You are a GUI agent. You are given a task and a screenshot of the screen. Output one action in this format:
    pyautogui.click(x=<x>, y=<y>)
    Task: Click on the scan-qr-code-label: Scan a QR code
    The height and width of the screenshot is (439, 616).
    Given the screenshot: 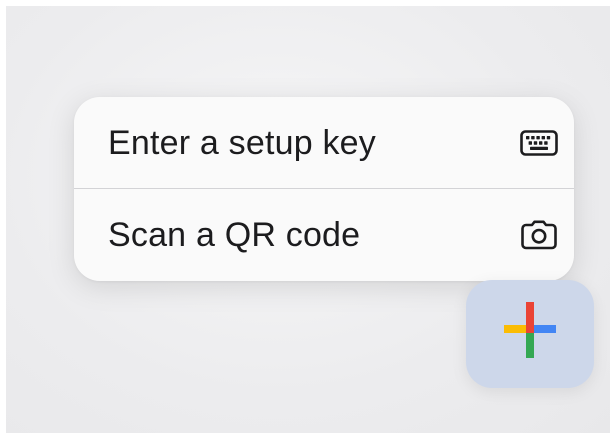 What is the action you would take?
    pyautogui.click(x=234, y=234)
    